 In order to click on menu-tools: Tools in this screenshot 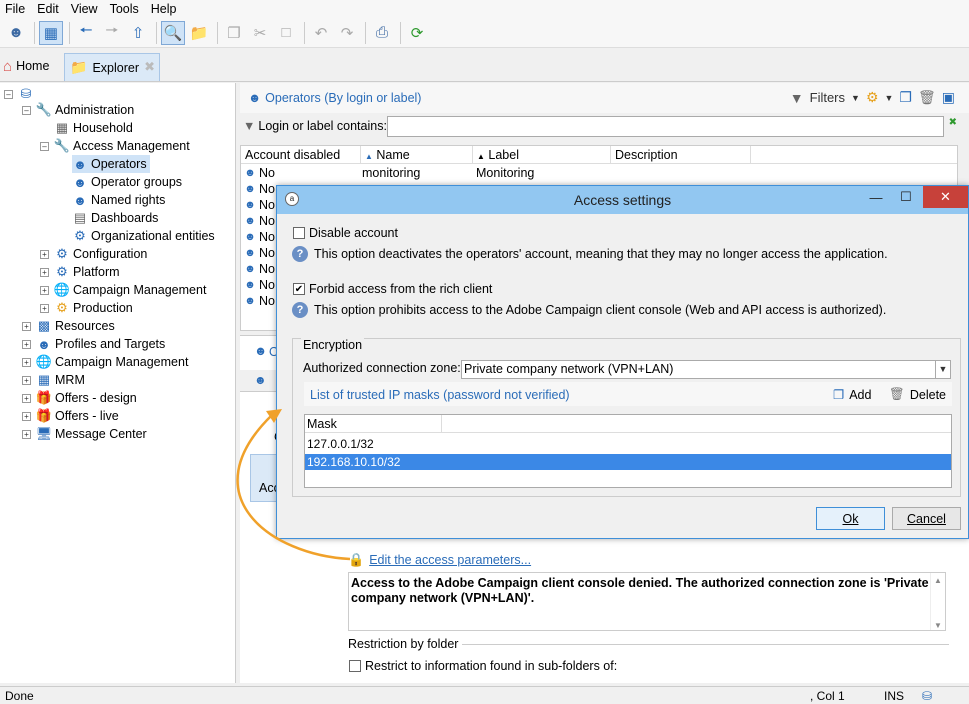, I will do `click(124, 9)`.